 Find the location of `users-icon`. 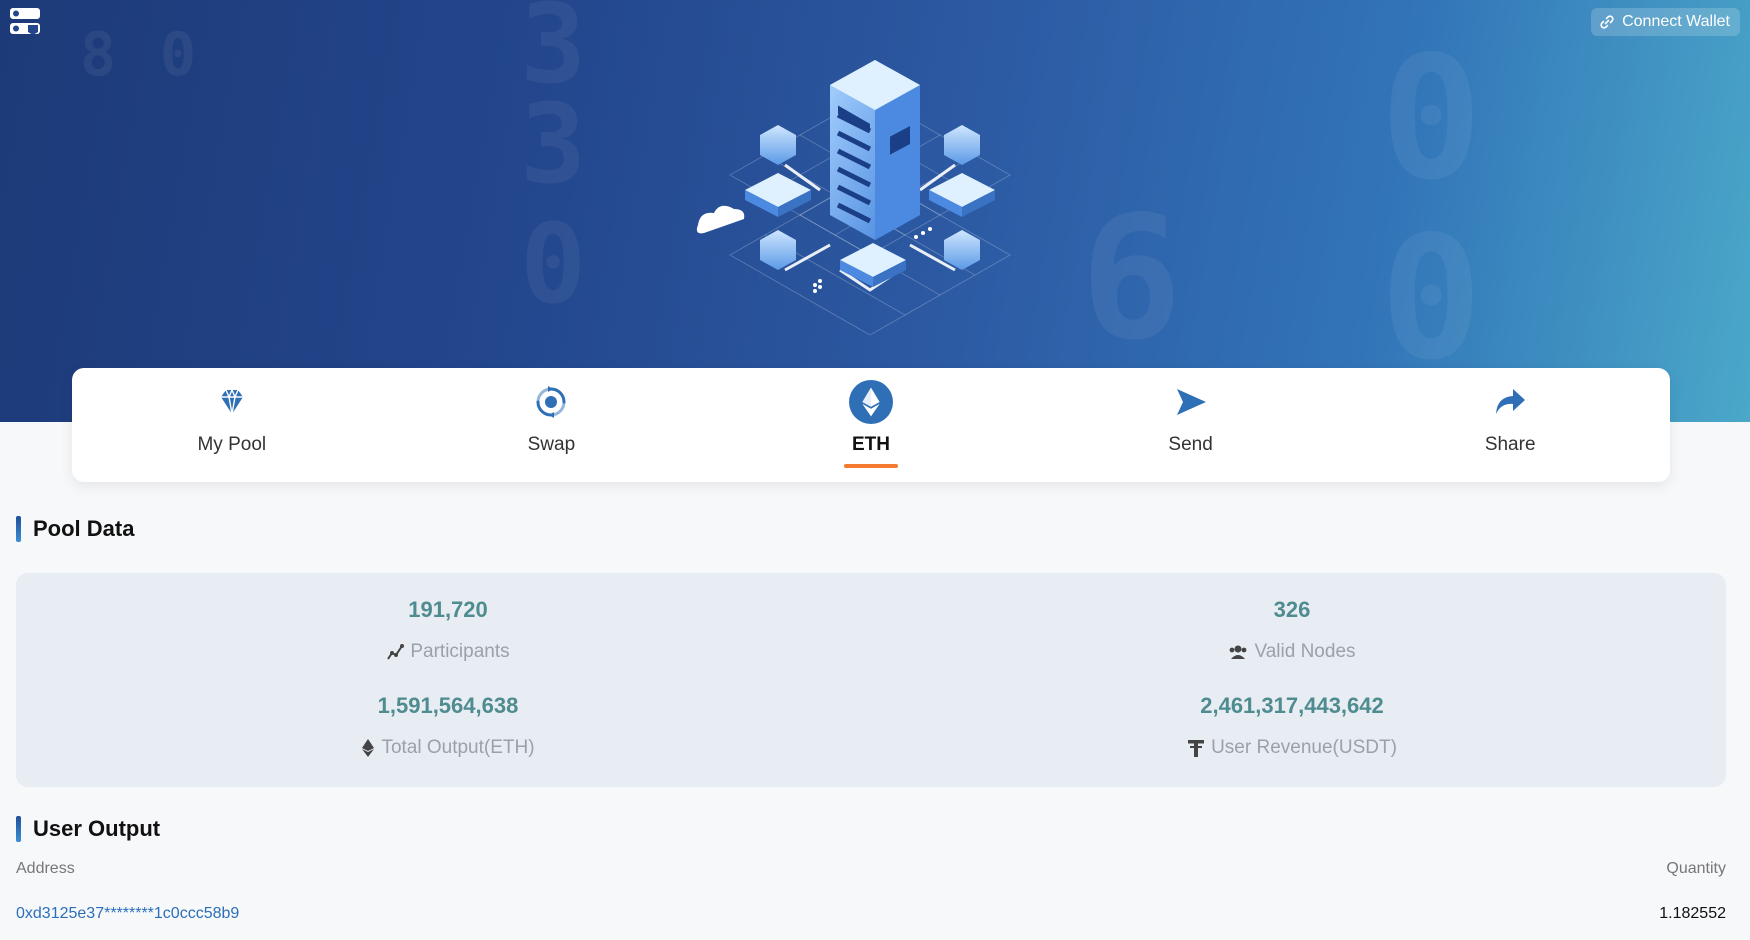

users-icon is located at coordinates (1238, 652).